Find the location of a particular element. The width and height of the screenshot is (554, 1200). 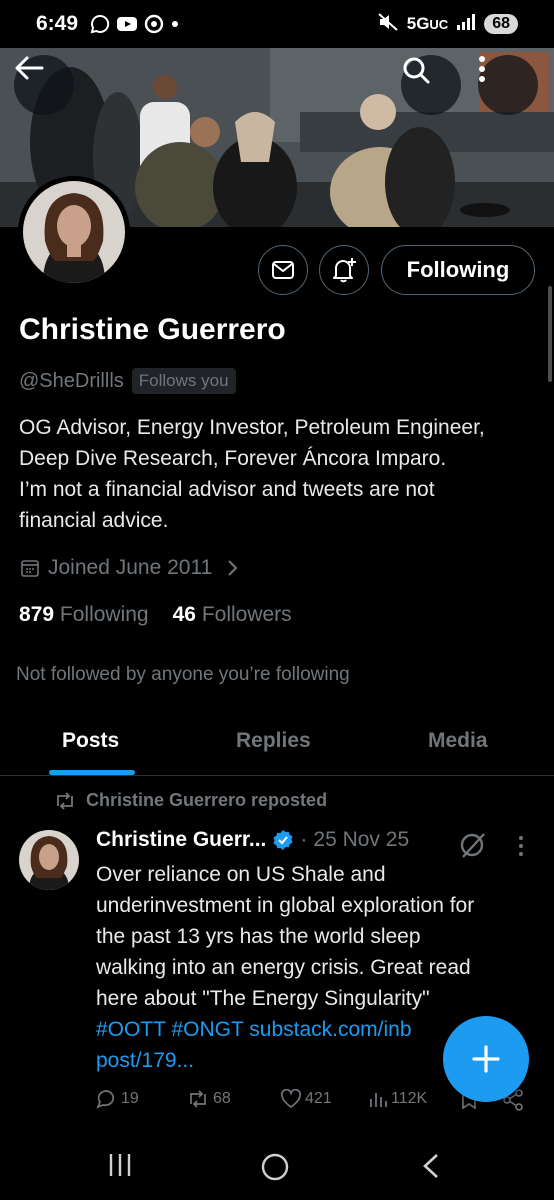

signal-icon is located at coordinates (466, 24).